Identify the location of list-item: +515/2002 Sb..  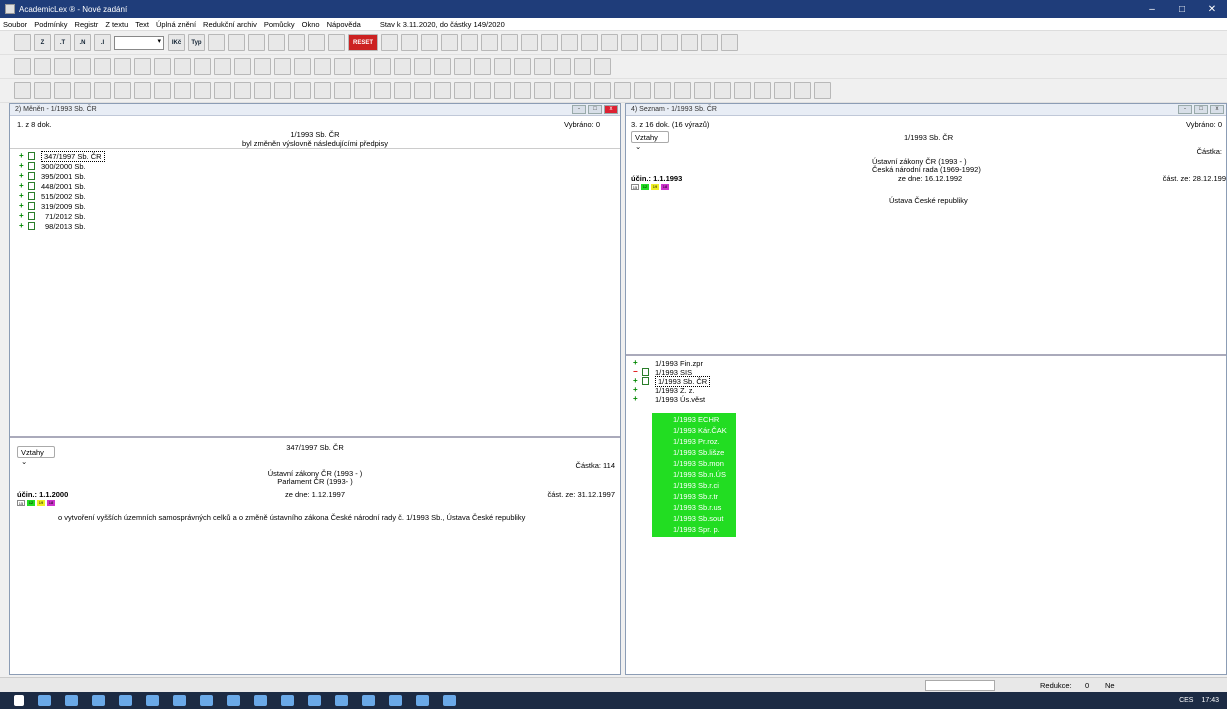
(52, 196).